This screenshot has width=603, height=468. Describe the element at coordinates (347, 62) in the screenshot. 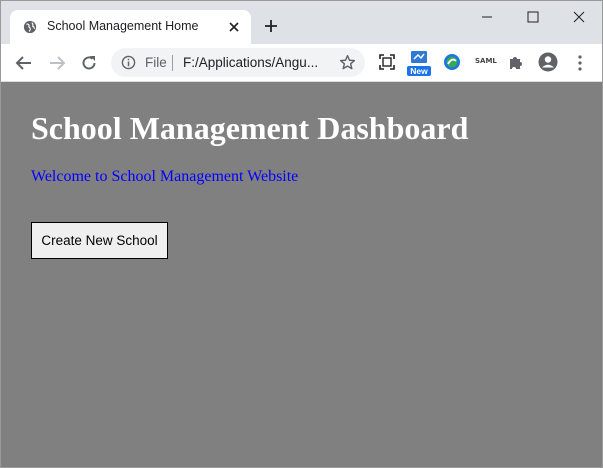

I see `bookmark-star-icon` at that location.